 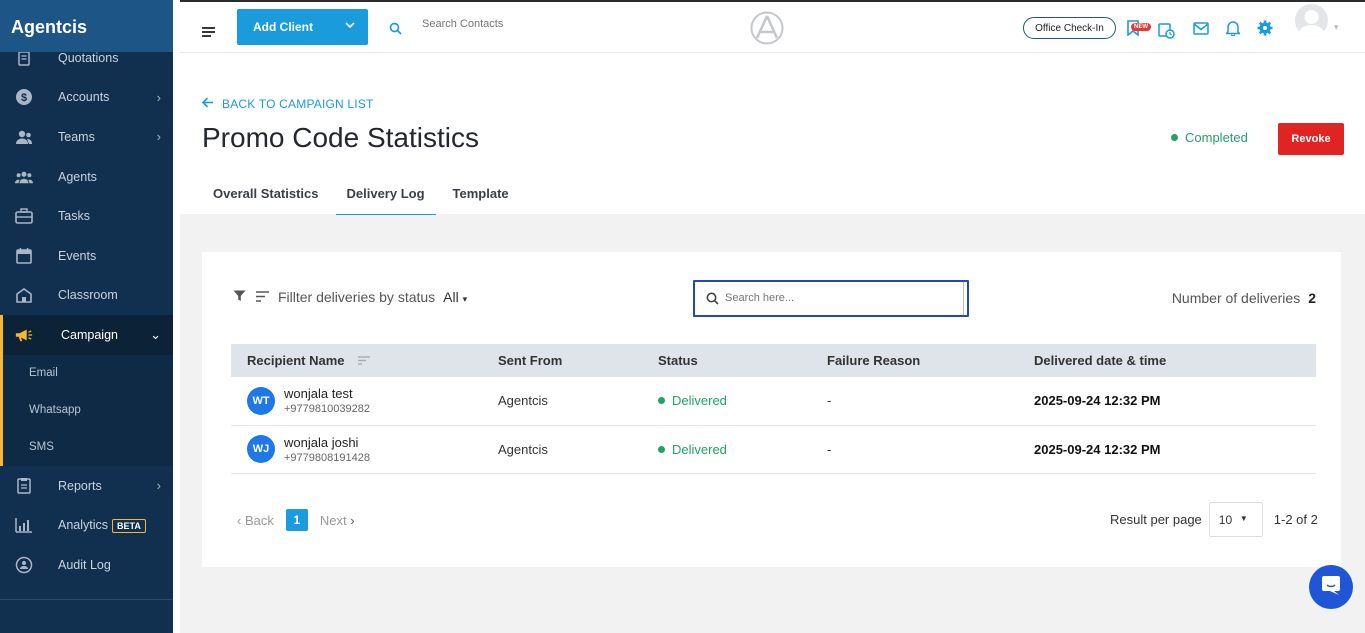 What do you see at coordinates (350, 26) in the screenshot?
I see `chevron-down-icon` at bounding box center [350, 26].